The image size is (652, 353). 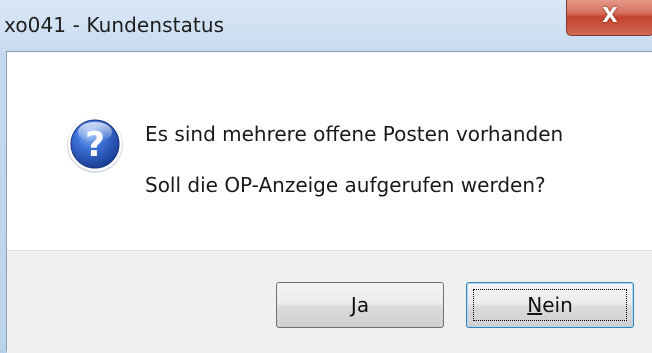 I want to click on no-button-label: Nein, so click(x=550, y=305).